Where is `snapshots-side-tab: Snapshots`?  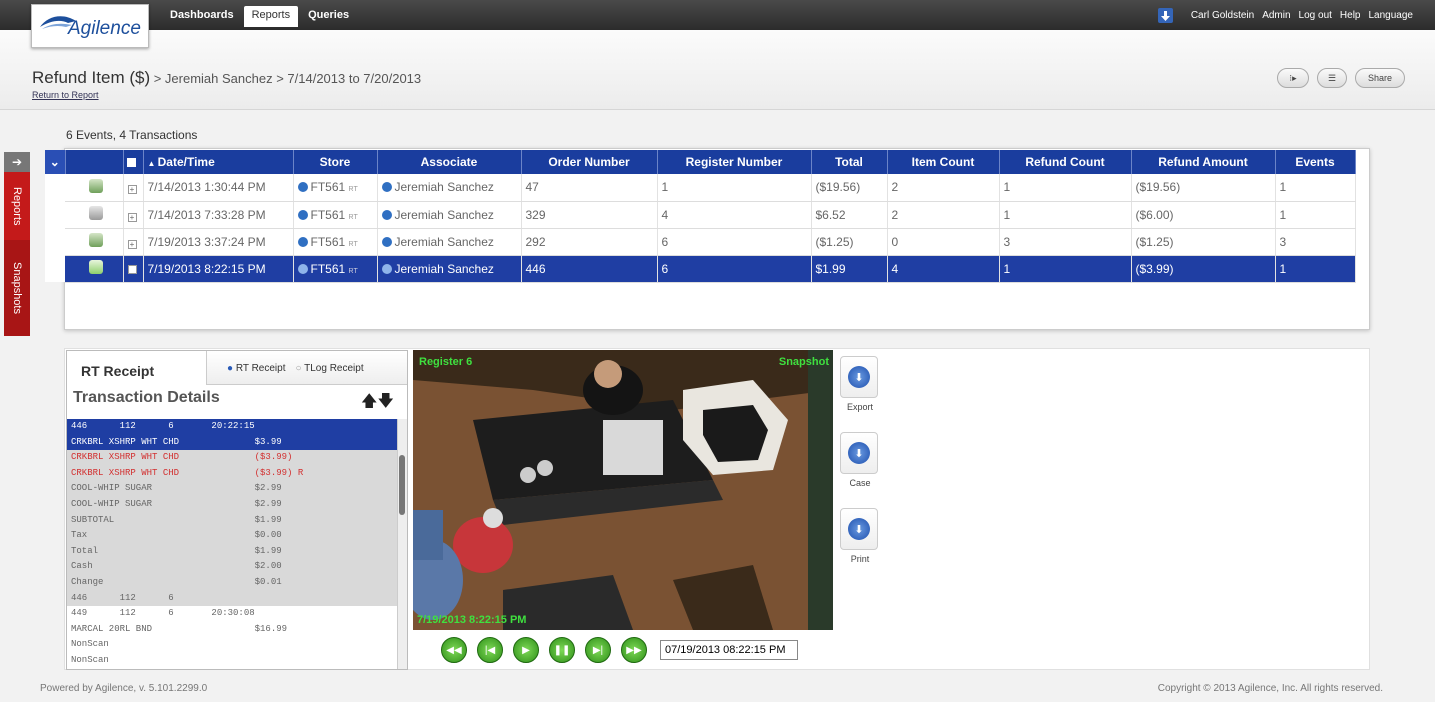
snapshots-side-tab: Snapshots is located at coordinates (17, 288).